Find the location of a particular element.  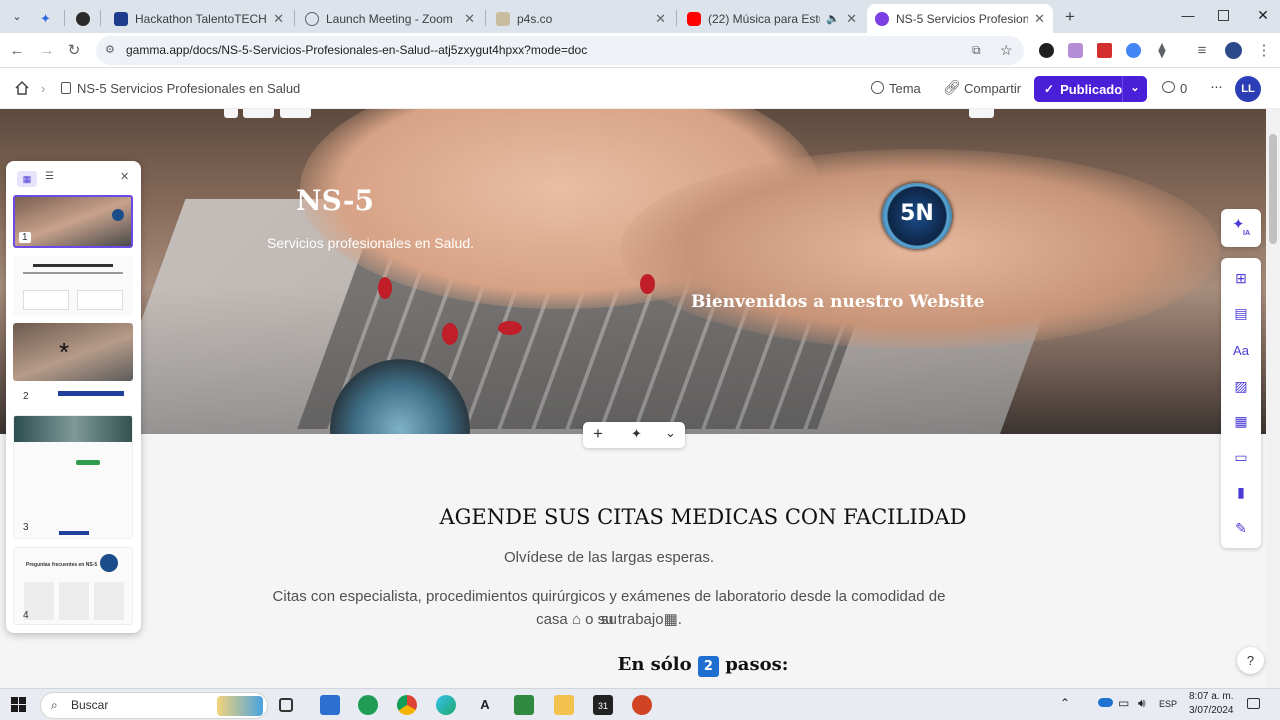

chart-icon: ▮ is located at coordinates (1241, 492).